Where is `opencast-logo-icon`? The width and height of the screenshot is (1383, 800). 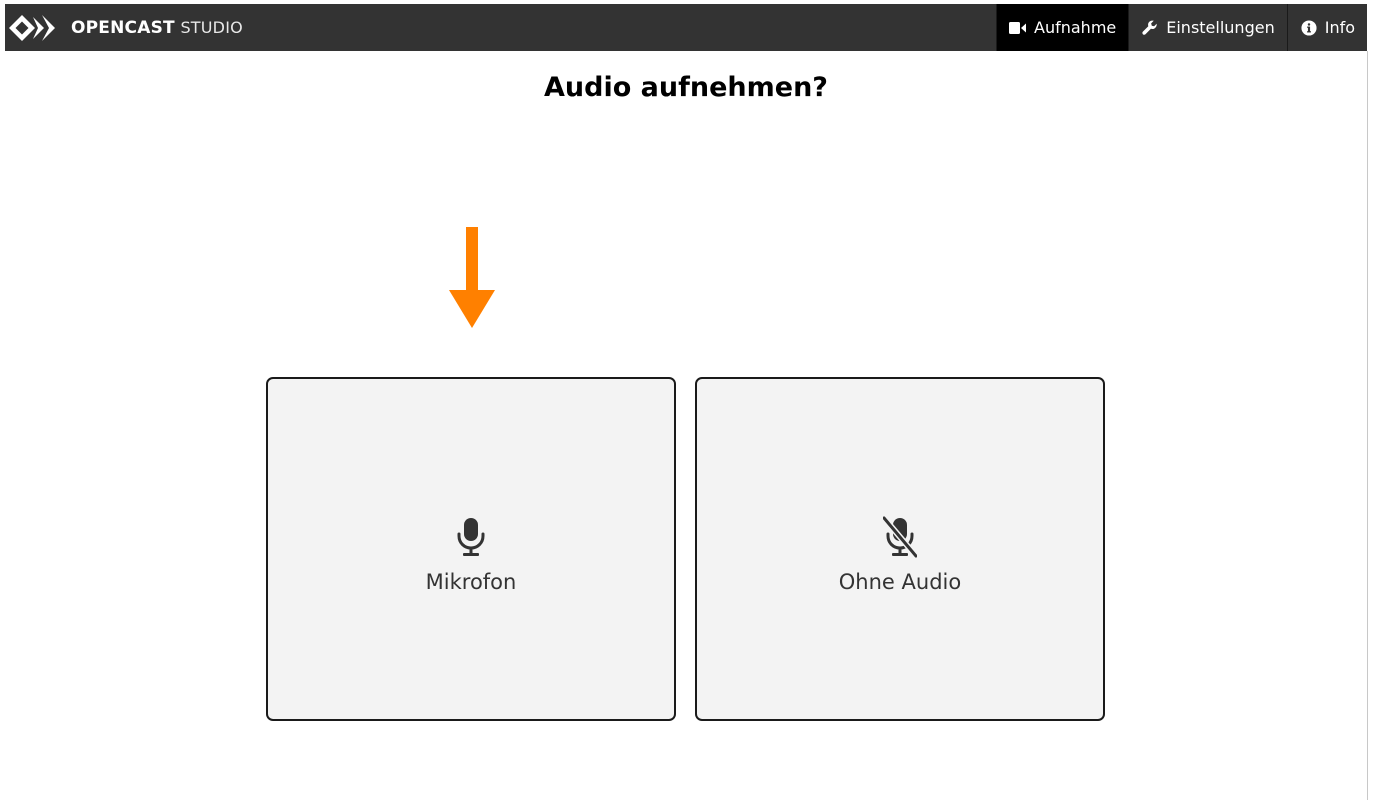
opencast-logo-icon is located at coordinates (32, 27).